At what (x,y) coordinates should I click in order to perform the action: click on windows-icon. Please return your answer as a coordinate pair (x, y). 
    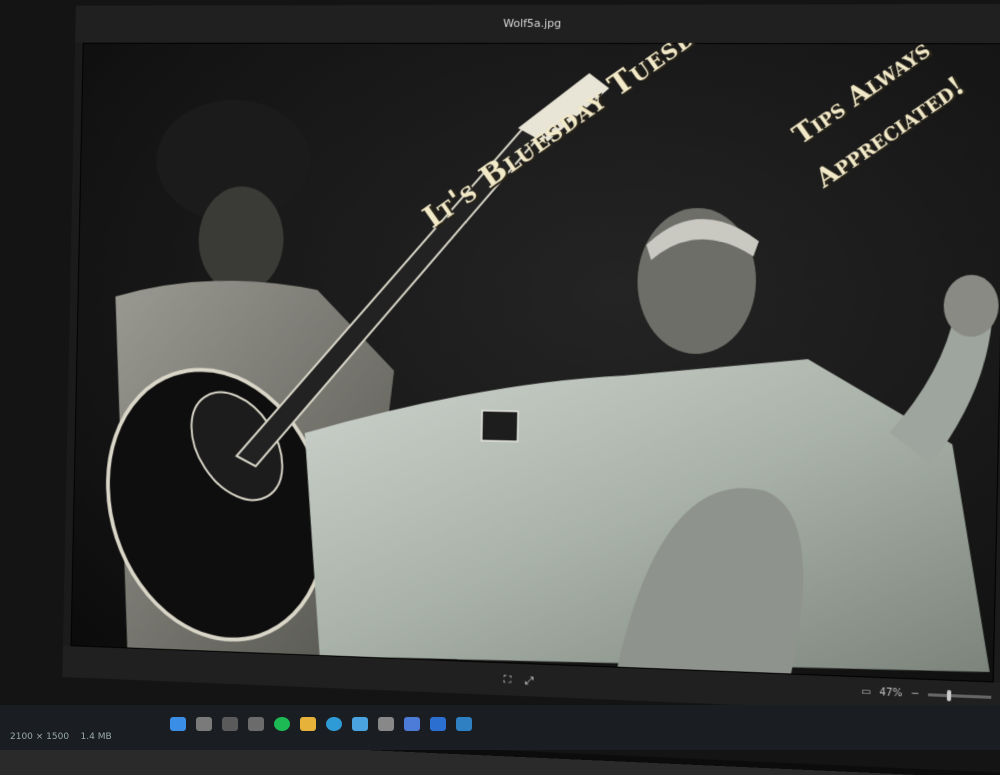
    Looking at the image, I should click on (178, 724).